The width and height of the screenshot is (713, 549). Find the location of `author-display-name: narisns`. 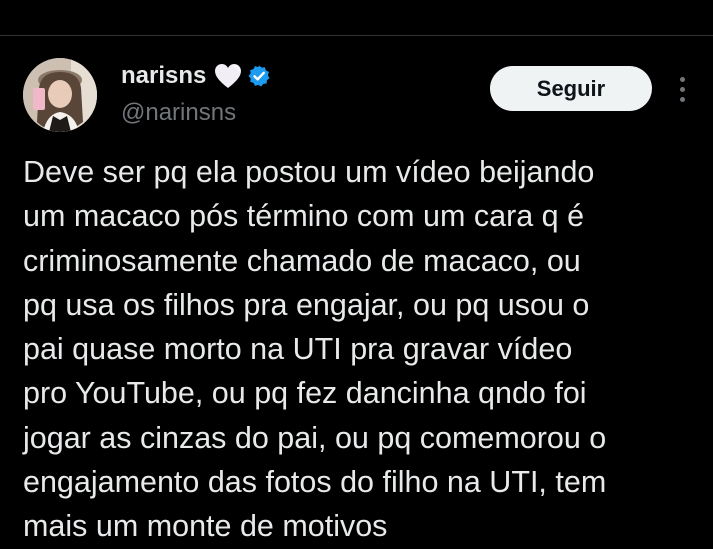

author-display-name: narisns is located at coordinates (164, 75).